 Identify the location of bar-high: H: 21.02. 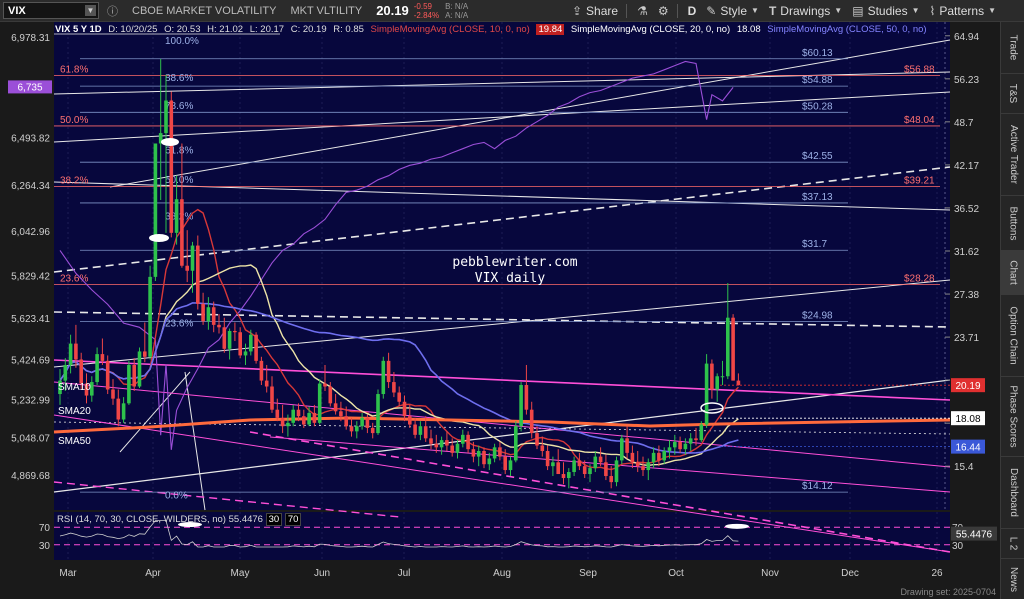
(225, 29).